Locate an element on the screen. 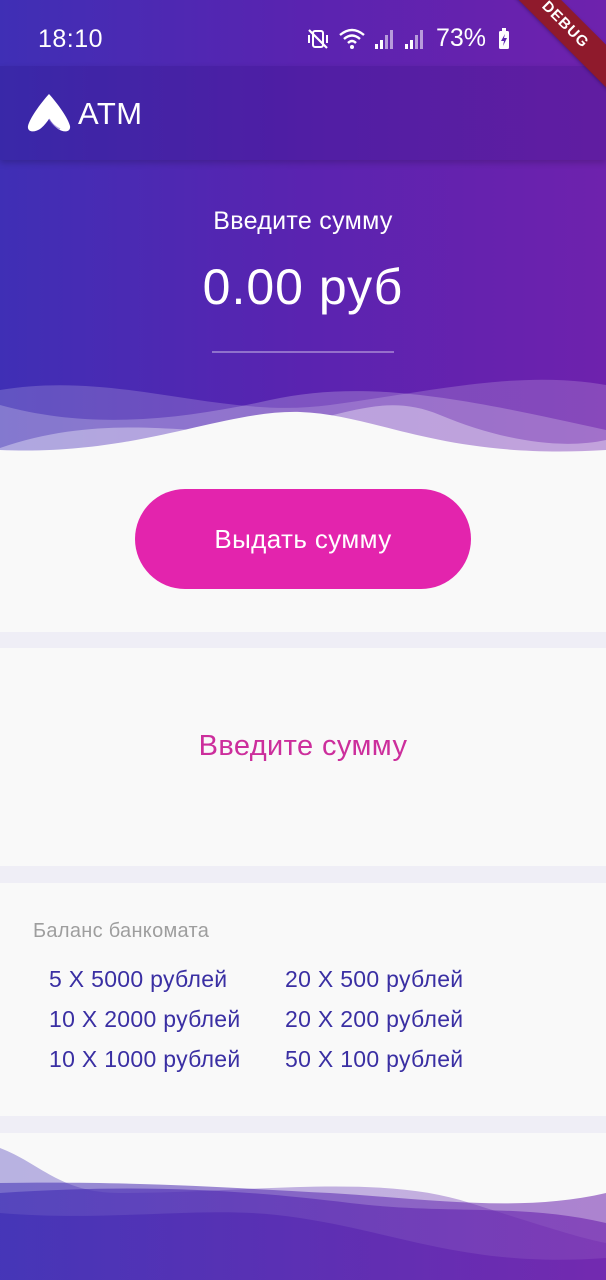 The image size is (606, 1280). balance-item: 10 X 2000 рублей is located at coordinates (145, 1019).